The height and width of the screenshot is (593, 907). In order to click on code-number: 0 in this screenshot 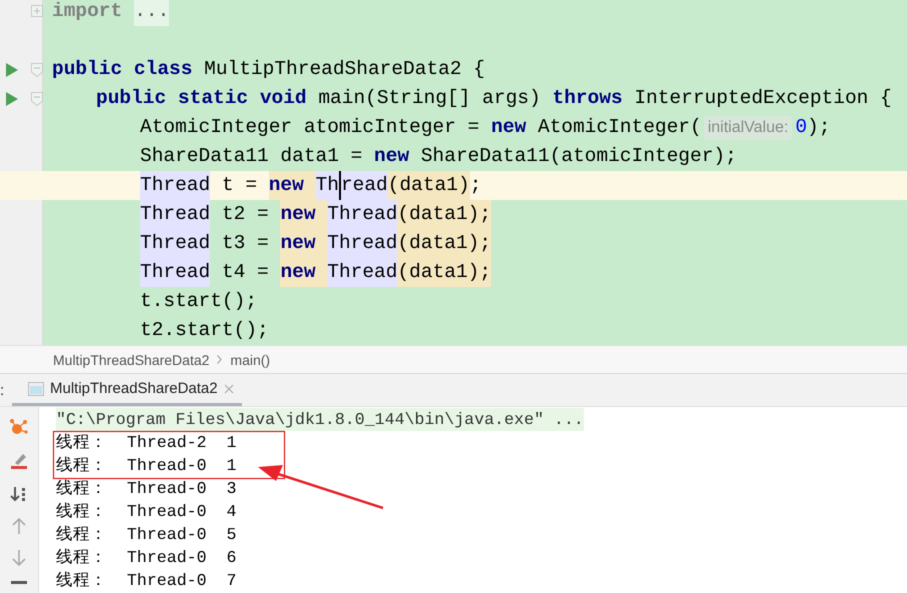, I will do `click(801, 127)`.